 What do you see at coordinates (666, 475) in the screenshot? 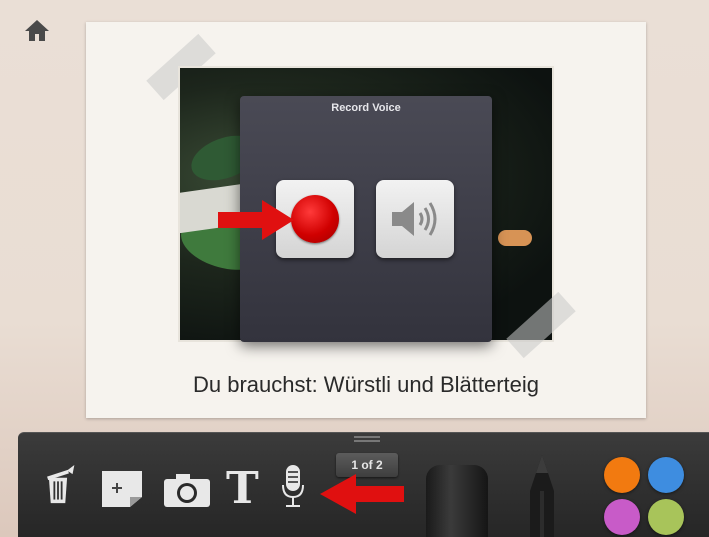
I see `color-swatch-blue` at bounding box center [666, 475].